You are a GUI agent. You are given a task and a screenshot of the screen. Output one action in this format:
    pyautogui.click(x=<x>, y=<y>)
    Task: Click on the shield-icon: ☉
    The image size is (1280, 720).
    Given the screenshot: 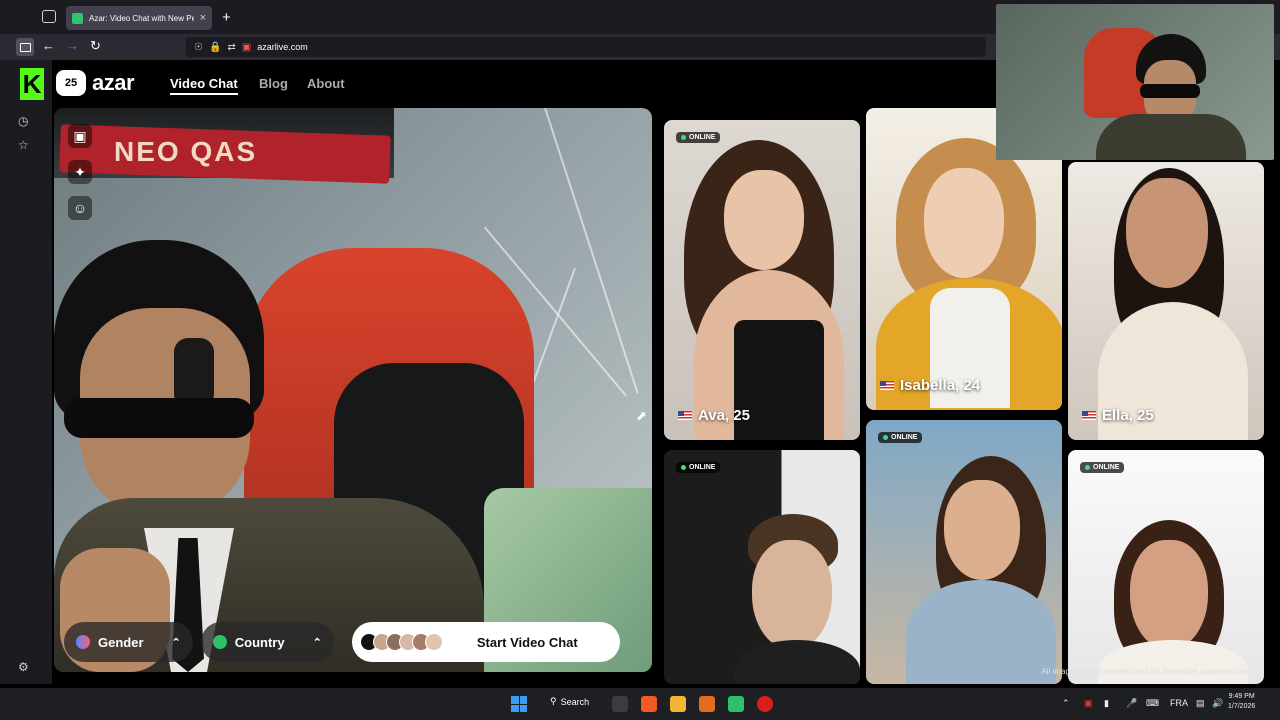 What is the action you would take?
    pyautogui.click(x=198, y=47)
    